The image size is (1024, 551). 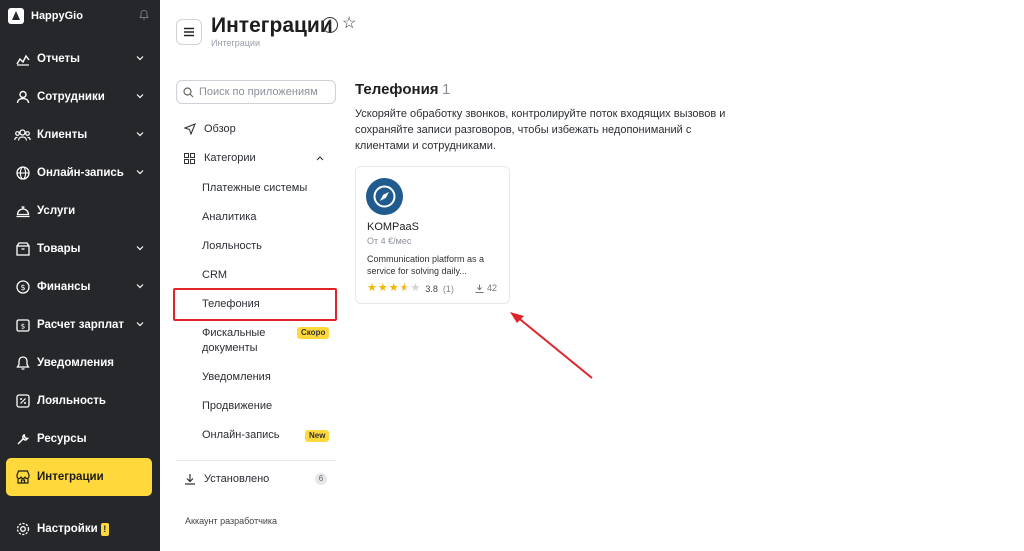 What do you see at coordinates (22, 477) in the screenshot?
I see `store-icon` at bounding box center [22, 477].